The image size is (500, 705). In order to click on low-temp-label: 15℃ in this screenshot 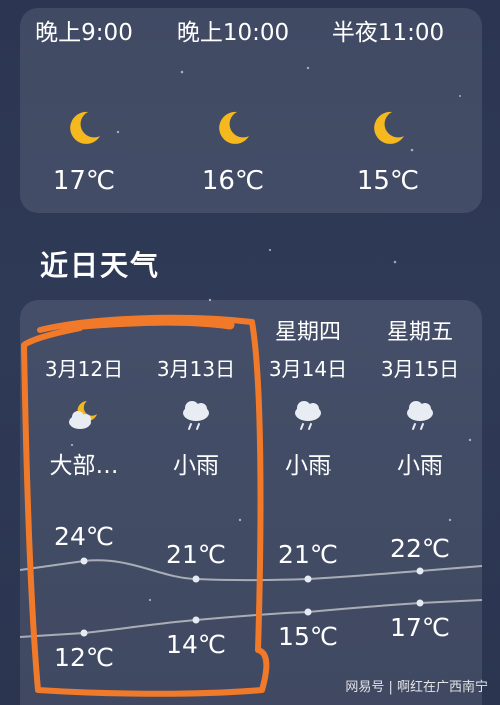, I will do `click(308, 636)`.